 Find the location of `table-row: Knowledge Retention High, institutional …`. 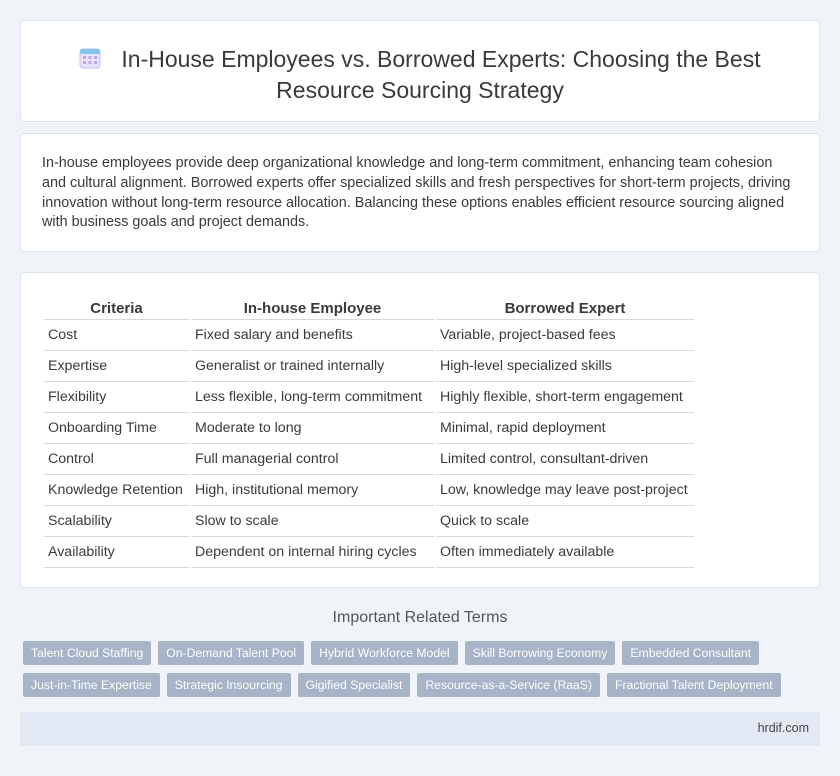

table-row: Knowledge Retention High, institutional … is located at coordinates (369, 490).